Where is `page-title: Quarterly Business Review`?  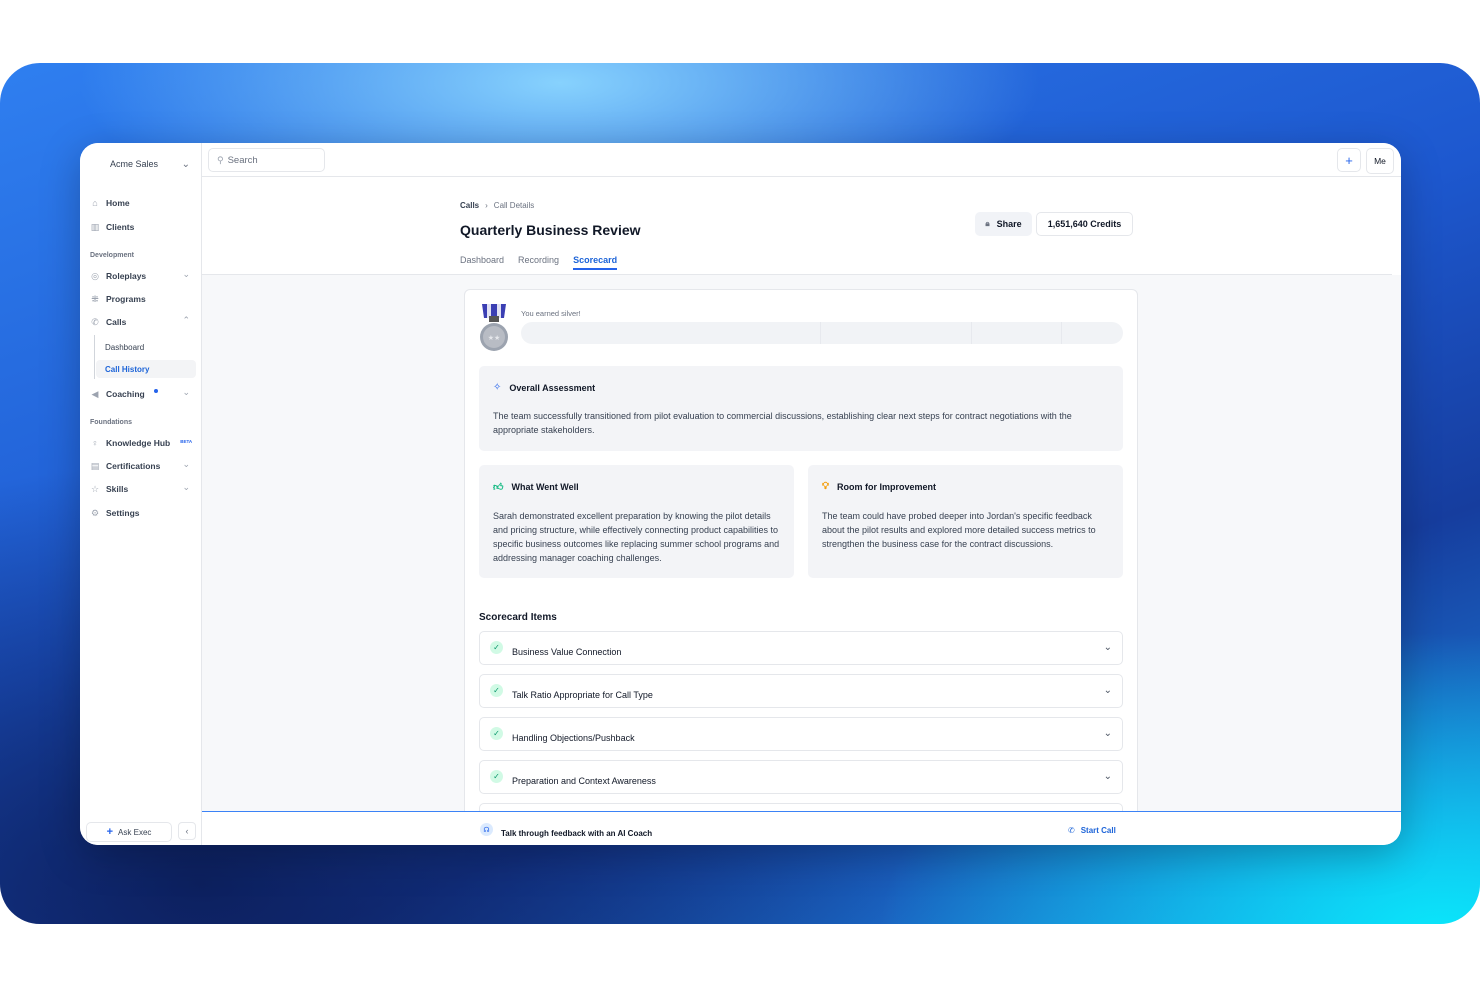
page-title: Quarterly Business Review is located at coordinates (550, 230).